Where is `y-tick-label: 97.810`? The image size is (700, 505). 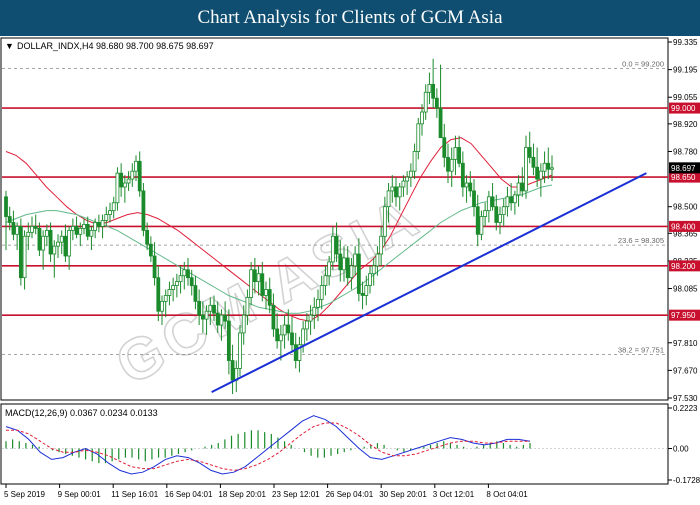
y-tick-label: 97.810 is located at coordinates (685, 343).